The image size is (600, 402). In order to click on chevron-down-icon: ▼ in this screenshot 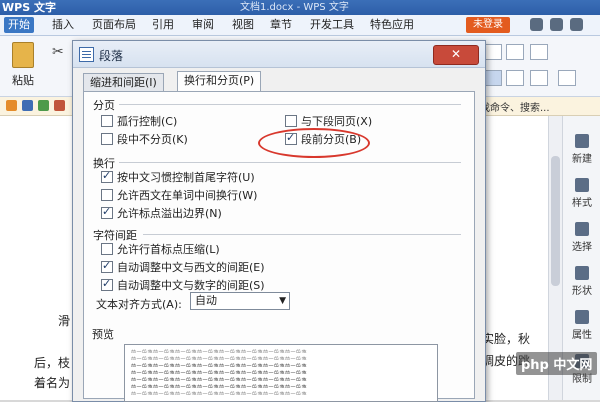, I will do `click(282, 301)`.